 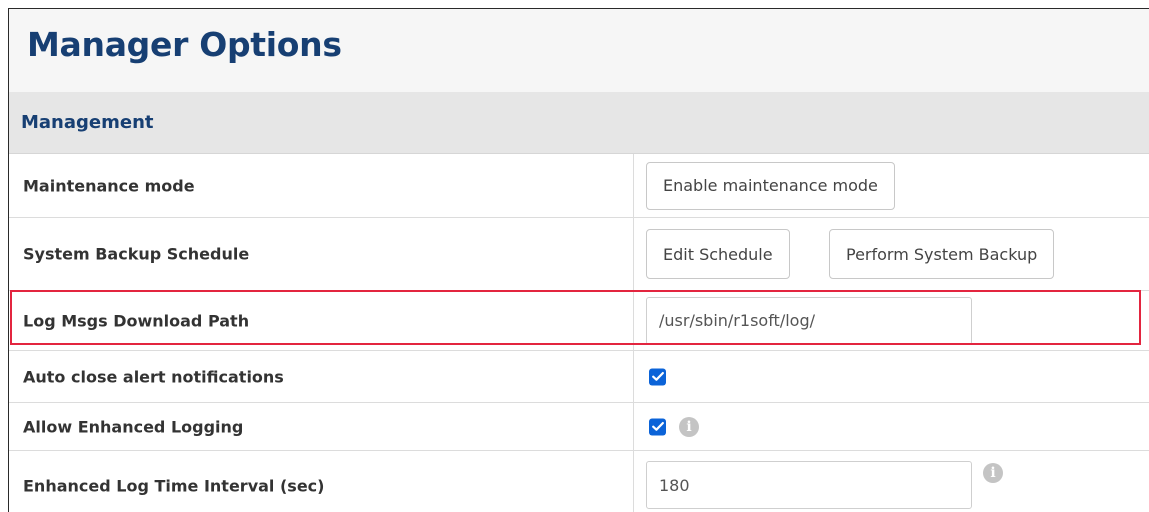 I want to click on perform-system-backup-button: Perform System Backup, so click(x=942, y=254).